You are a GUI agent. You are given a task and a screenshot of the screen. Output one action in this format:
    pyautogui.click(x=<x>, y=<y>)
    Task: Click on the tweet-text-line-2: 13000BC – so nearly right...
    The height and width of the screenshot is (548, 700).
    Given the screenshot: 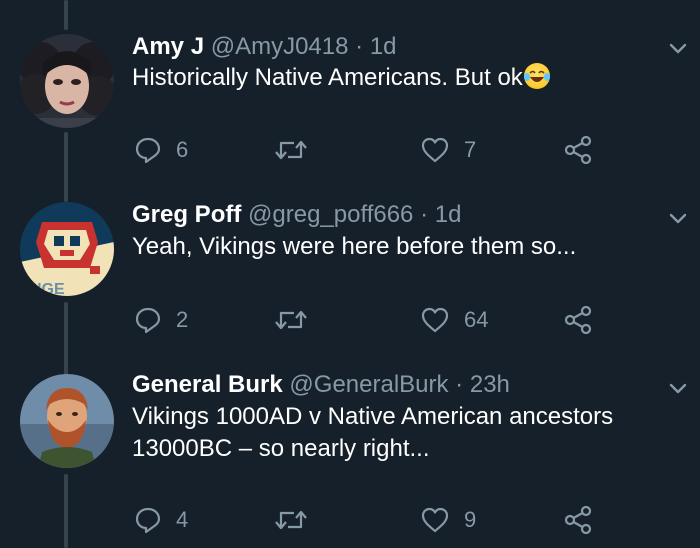 What is the action you would take?
    pyautogui.click(x=281, y=448)
    